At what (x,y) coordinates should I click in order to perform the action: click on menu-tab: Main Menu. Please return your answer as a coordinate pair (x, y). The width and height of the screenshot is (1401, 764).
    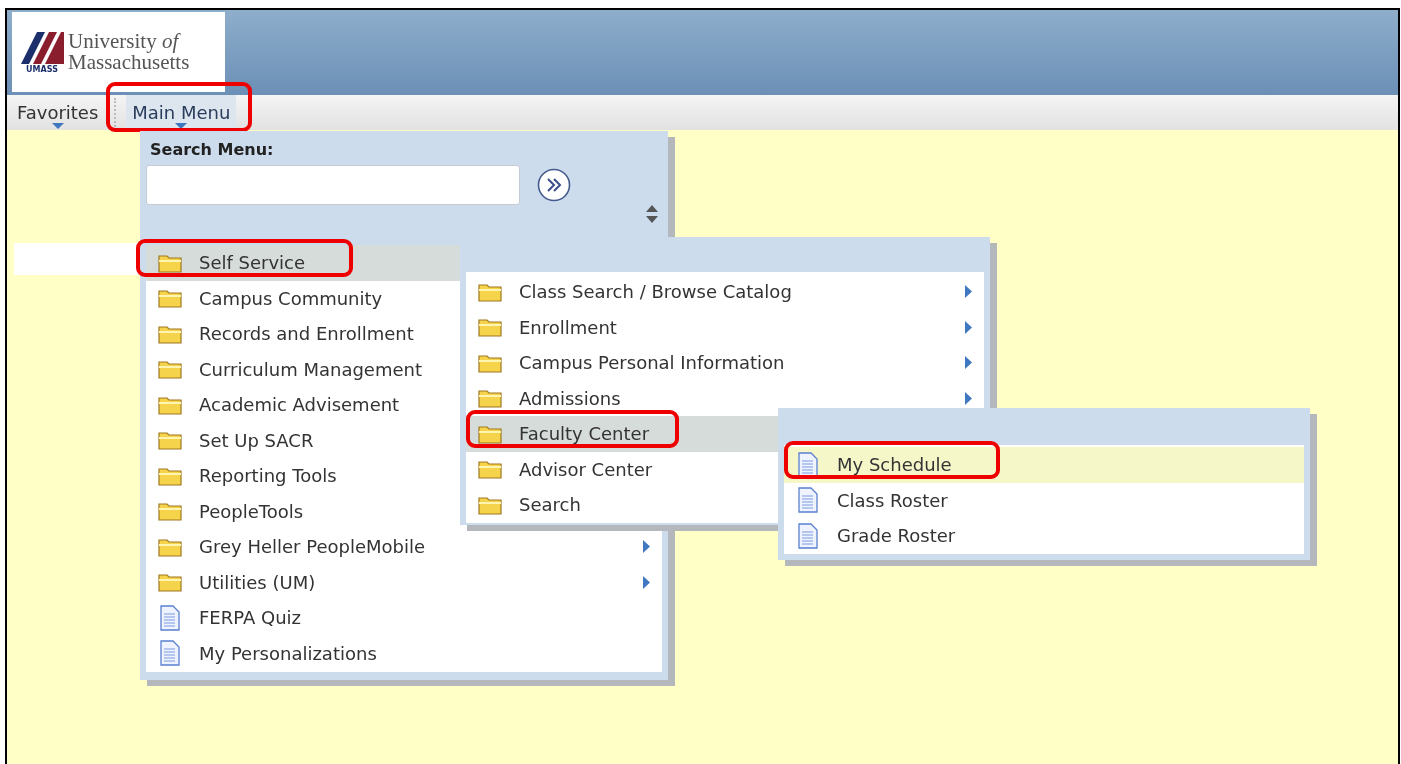
    Looking at the image, I should click on (181, 112).